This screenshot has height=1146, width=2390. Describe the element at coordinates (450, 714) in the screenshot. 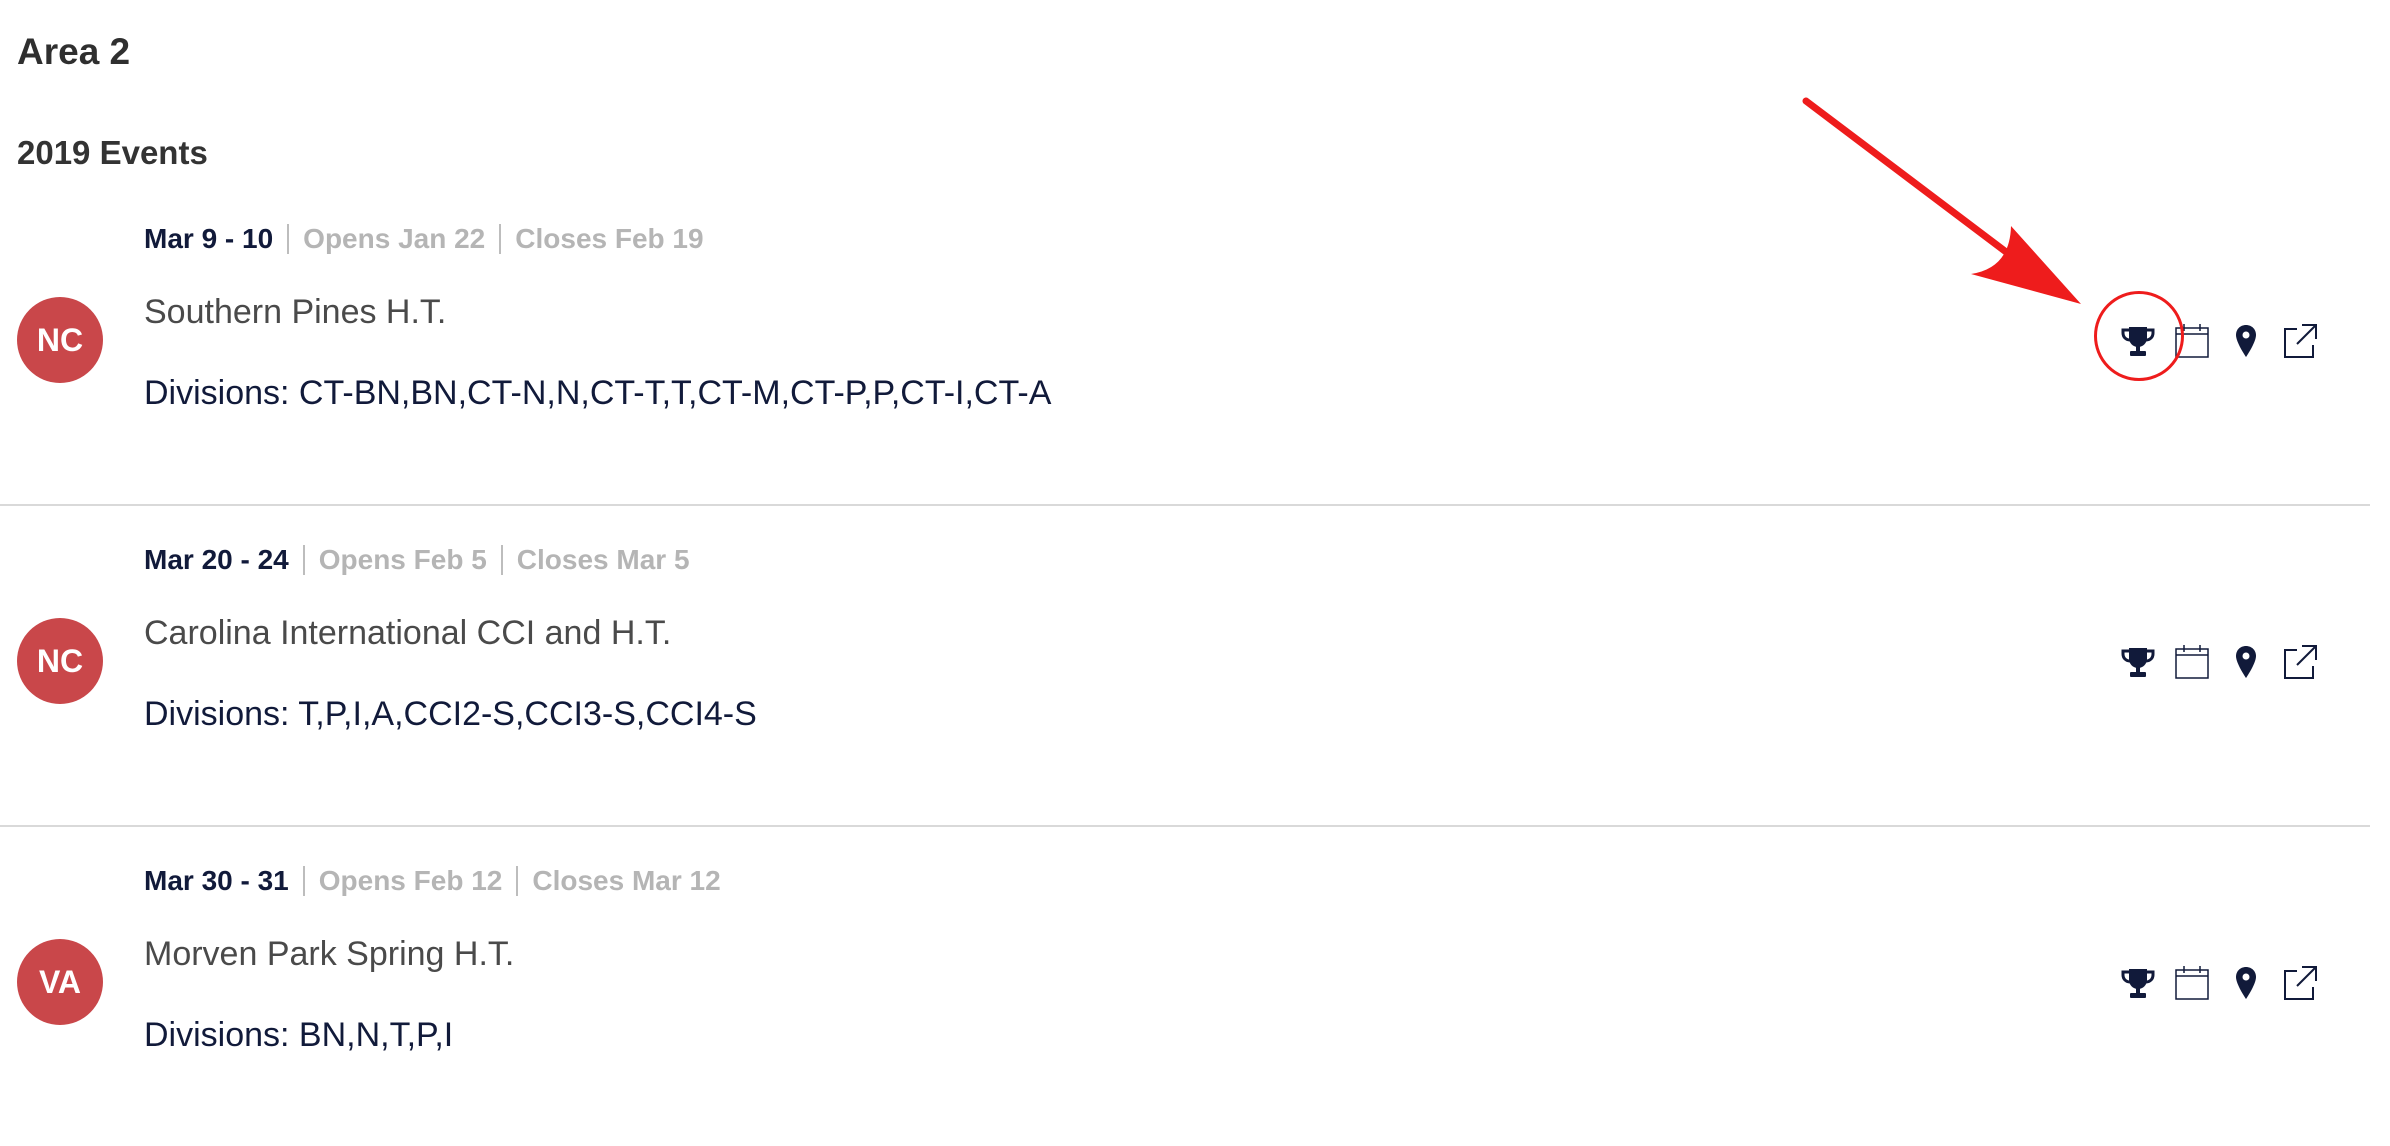

I see `event-divisions: Divisions: T,P,I,A,CCI2-S,CCI3-S,CCI4-S` at that location.